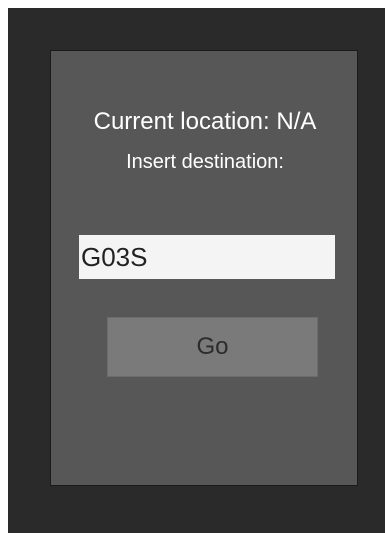 Image resolution: width=385 pixels, height=533 pixels. What do you see at coordinates (207, 257) in the screenshot?
I see `destination-input` at bounding box center [207, 257].